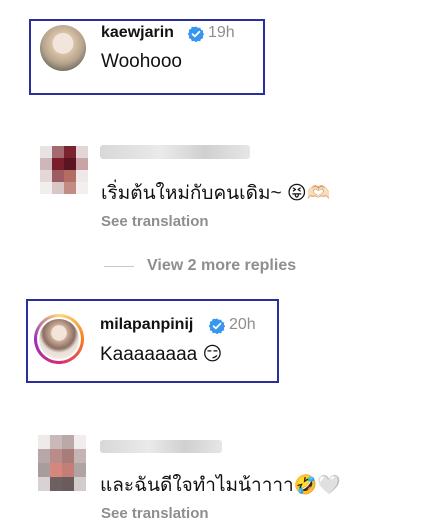  I want to click on comment-time: 20h, so click(242, 324).